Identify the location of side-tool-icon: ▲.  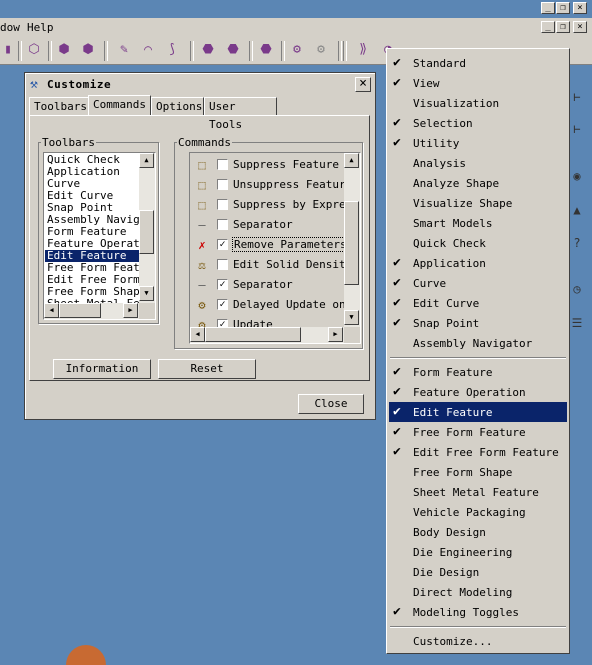
(577, 210).